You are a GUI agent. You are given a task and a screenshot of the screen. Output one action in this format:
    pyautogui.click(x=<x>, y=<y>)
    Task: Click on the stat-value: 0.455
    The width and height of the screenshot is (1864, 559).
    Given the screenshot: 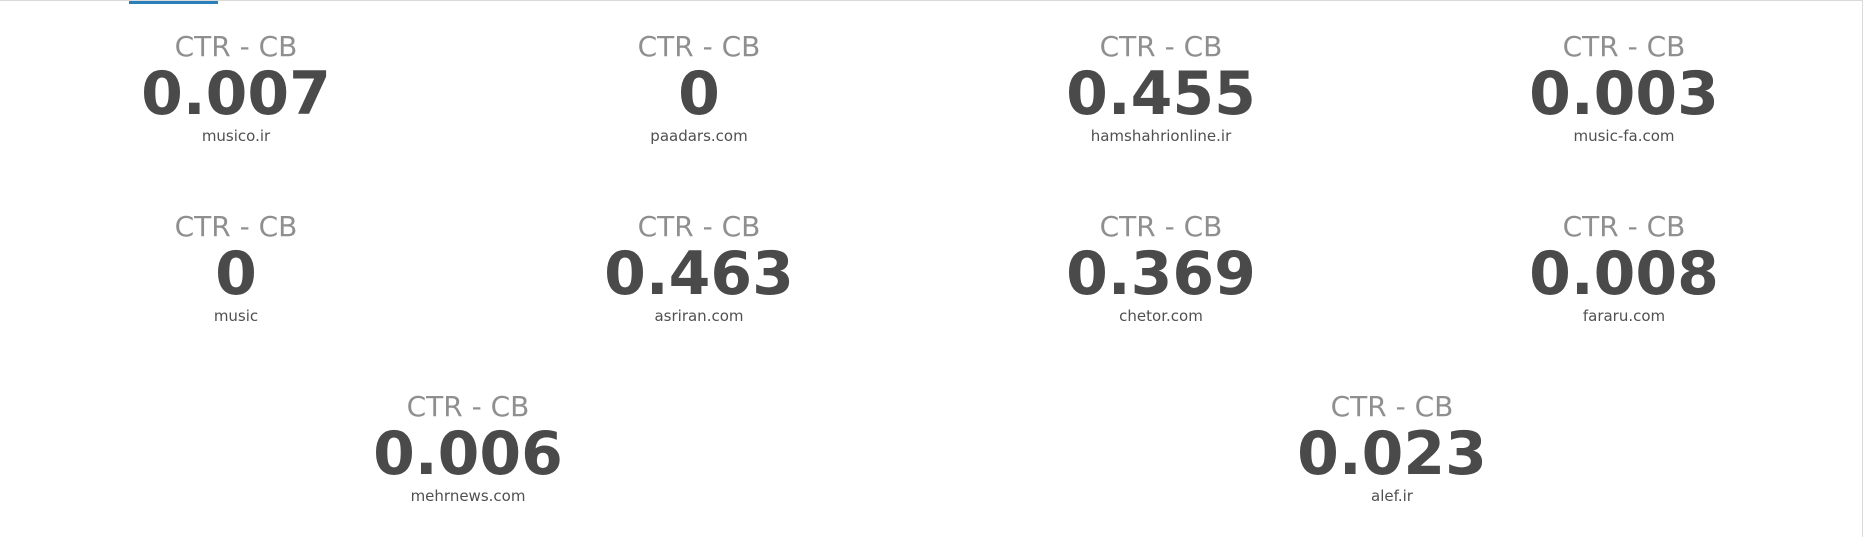 What is the action you would take?
    pyautogui.click(x=1161, y=94)
    